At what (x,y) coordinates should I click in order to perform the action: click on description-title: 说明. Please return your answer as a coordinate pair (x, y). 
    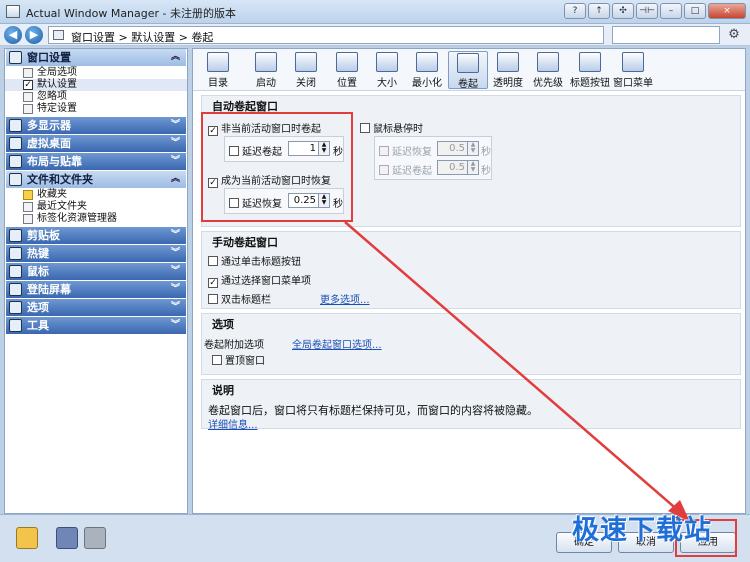
    Looking at the image, I should click on (223, 390).